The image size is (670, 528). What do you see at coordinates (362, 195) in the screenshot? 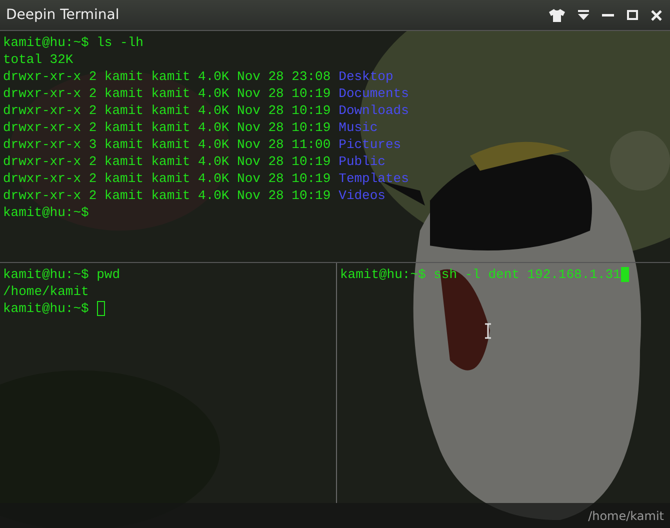
I see `directory-name: Videos` at bounding box center [362, 195].